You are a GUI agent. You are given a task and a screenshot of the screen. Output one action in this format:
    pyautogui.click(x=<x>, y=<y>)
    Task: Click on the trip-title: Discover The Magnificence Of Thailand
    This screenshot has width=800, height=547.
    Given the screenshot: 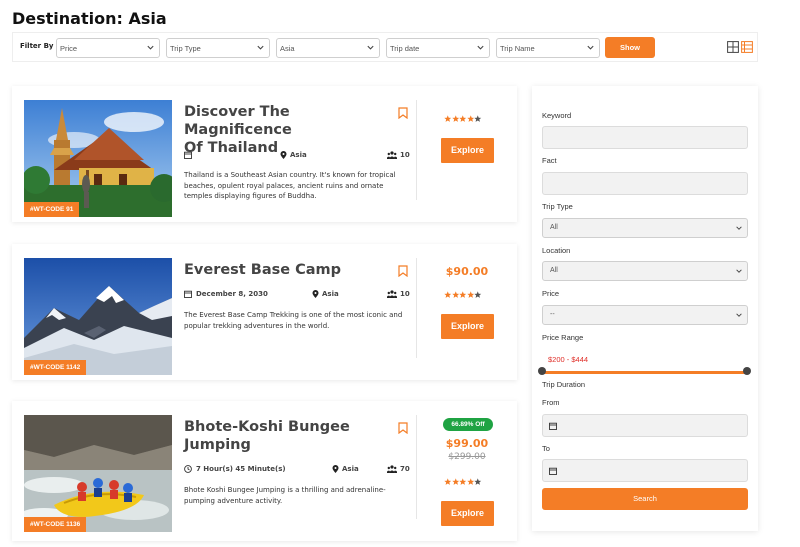 What is the action you would take?
    pyautogui.click(x=284, y=130)
    